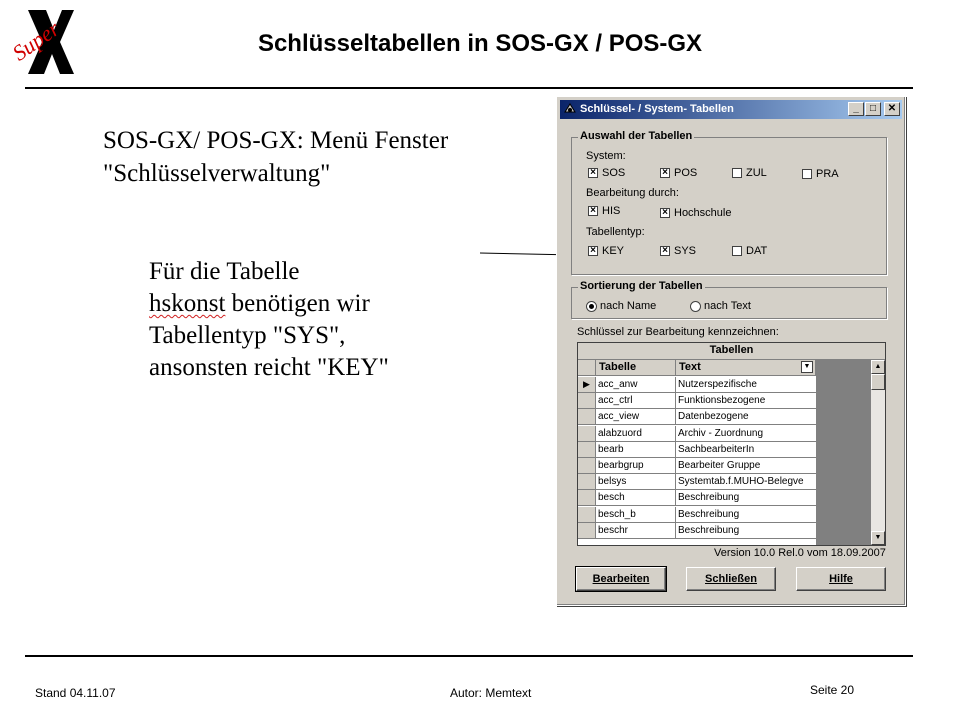  Describe the element at coordinates (636, 466) in the screenshot. I see `cell-table-name: bearbgrup` at that location.